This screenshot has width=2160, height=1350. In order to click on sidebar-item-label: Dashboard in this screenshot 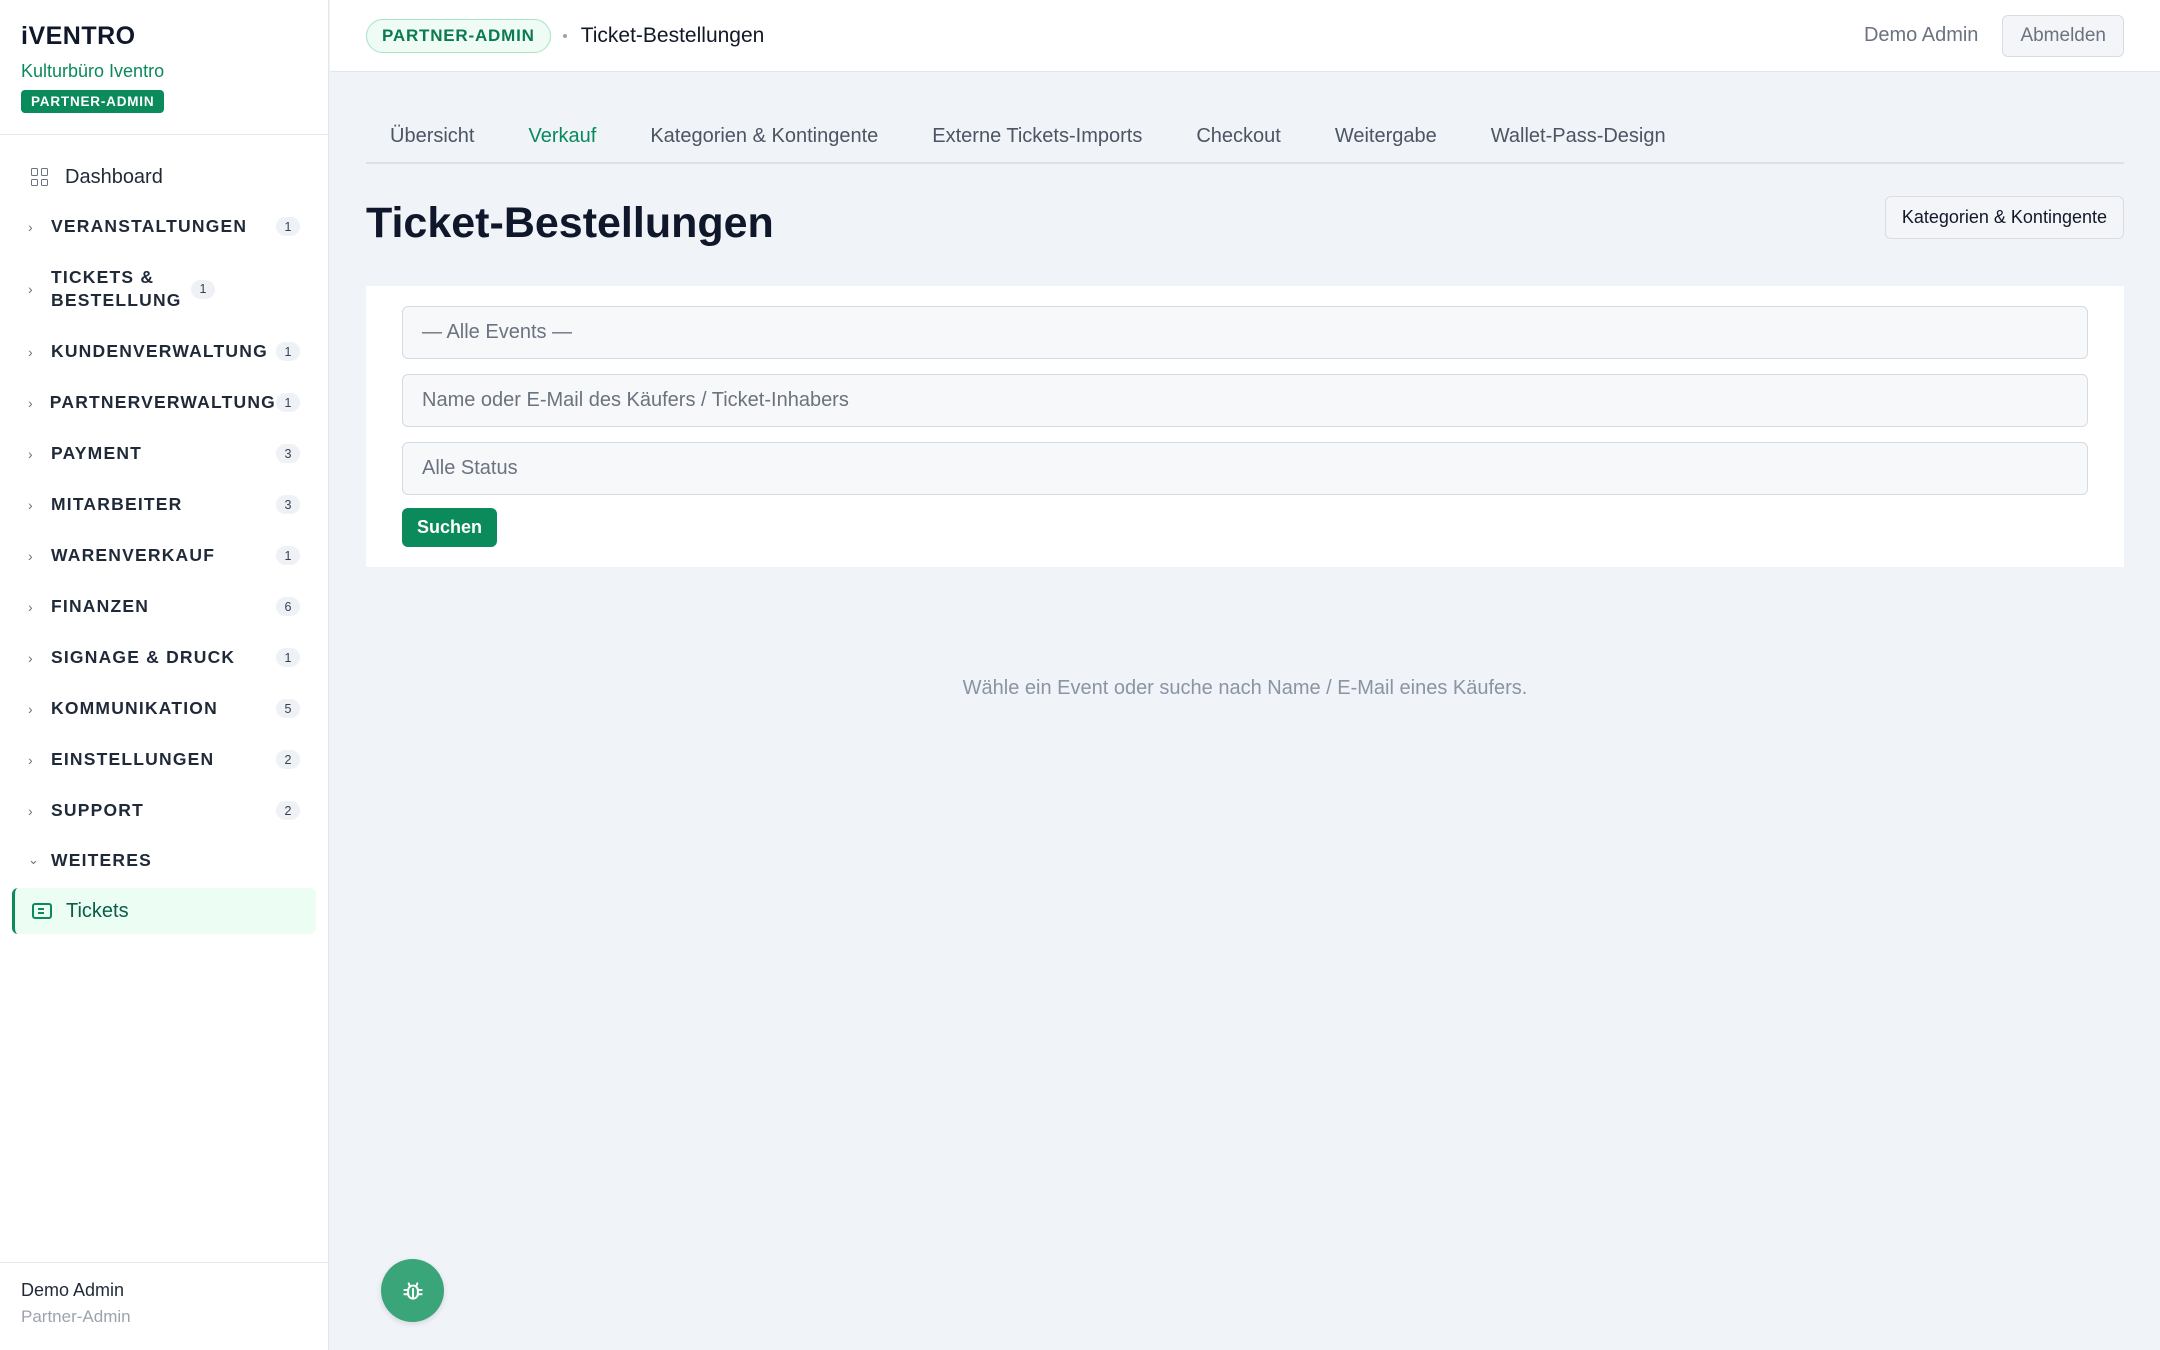, I will do `click(114, 176)`.